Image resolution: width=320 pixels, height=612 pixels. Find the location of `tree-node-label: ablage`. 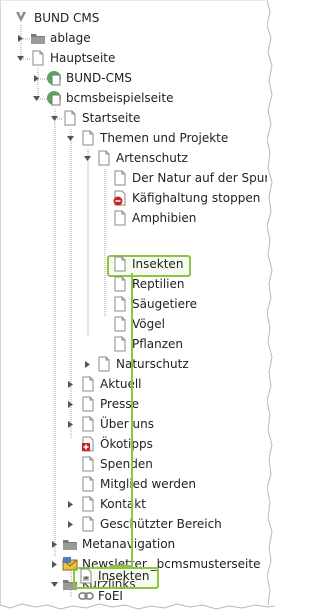

tree-node-label: ablage is located at coordinates (70, 38).